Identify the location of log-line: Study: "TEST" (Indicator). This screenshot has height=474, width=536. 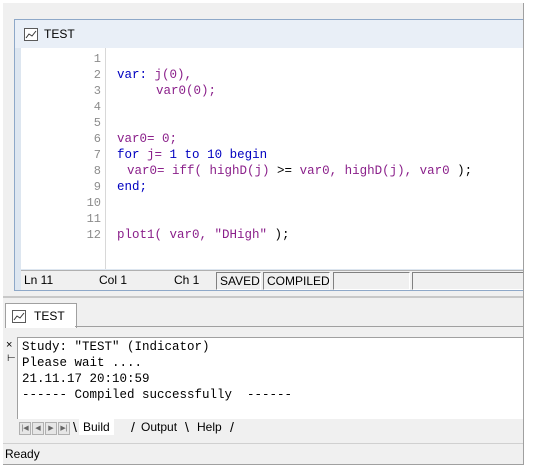
(116, 347).